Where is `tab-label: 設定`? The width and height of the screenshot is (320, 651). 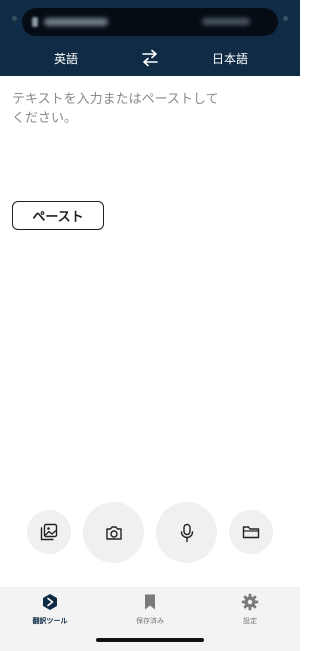
tab-label: 設定 is located at coordinates (250, 621).